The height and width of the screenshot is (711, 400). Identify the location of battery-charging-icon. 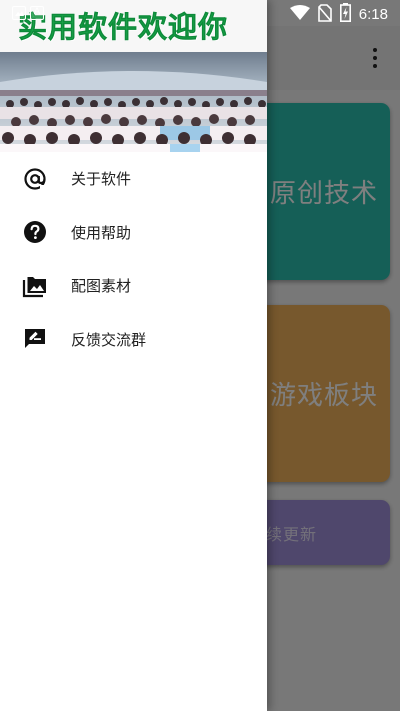
(345, 14).